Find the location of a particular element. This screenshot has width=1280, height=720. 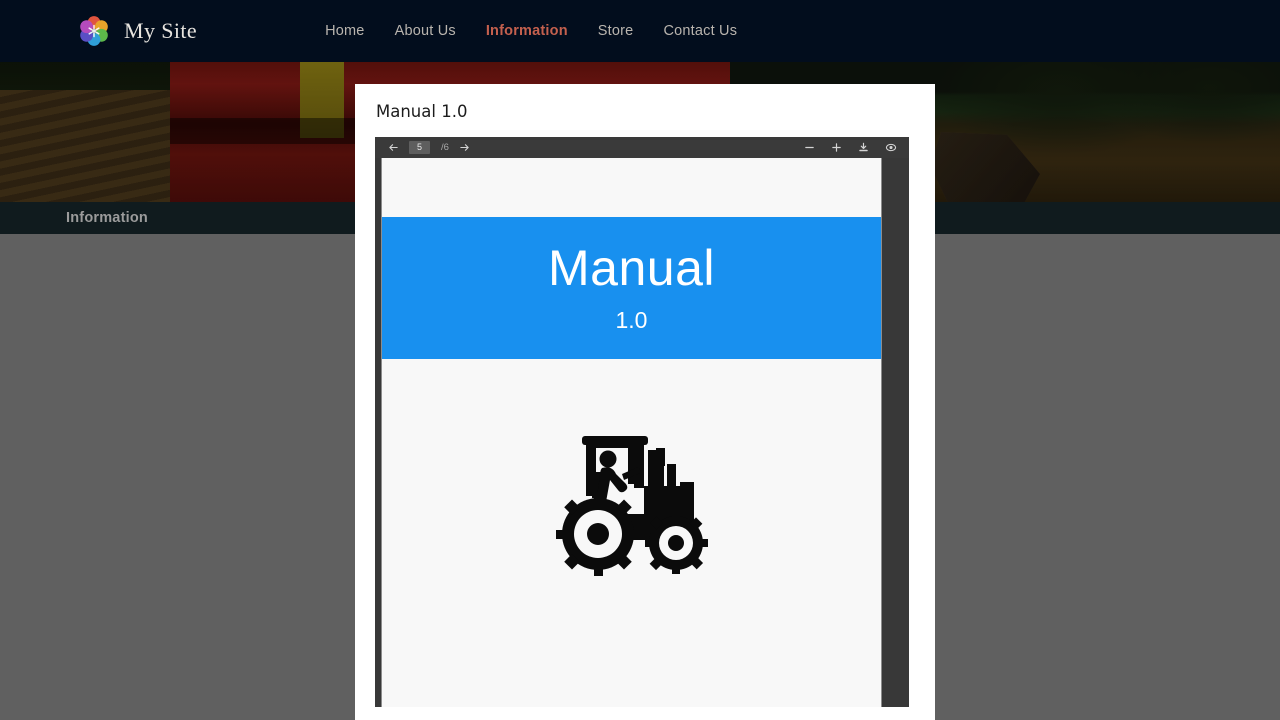

nav-link-about-us: About Us is located at coordinates (425, 31).